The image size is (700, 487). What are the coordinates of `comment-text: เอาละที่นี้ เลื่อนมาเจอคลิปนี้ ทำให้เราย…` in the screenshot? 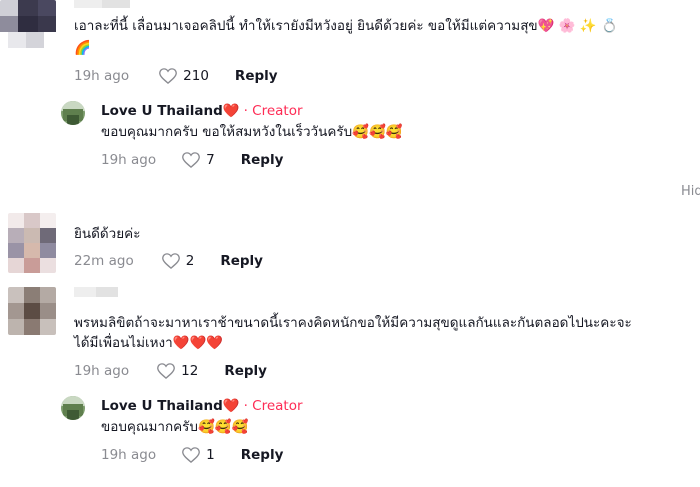 It's located at (346, 26).